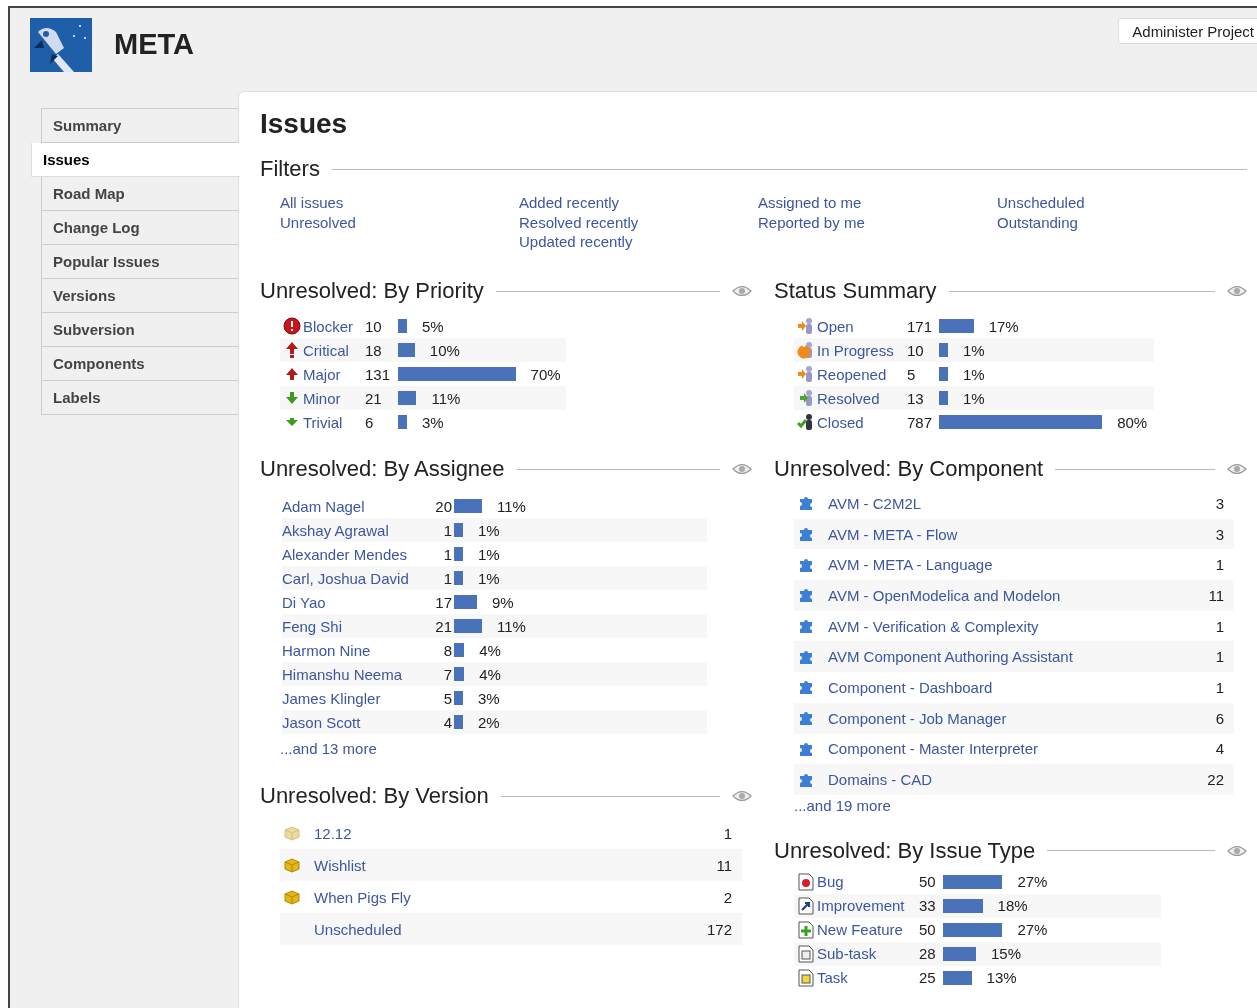 The image size is (1257, 1008). Describe the element at coordinates (139, 330) in the screenshot. I see `sidebar-tab: Subversion` at that location.